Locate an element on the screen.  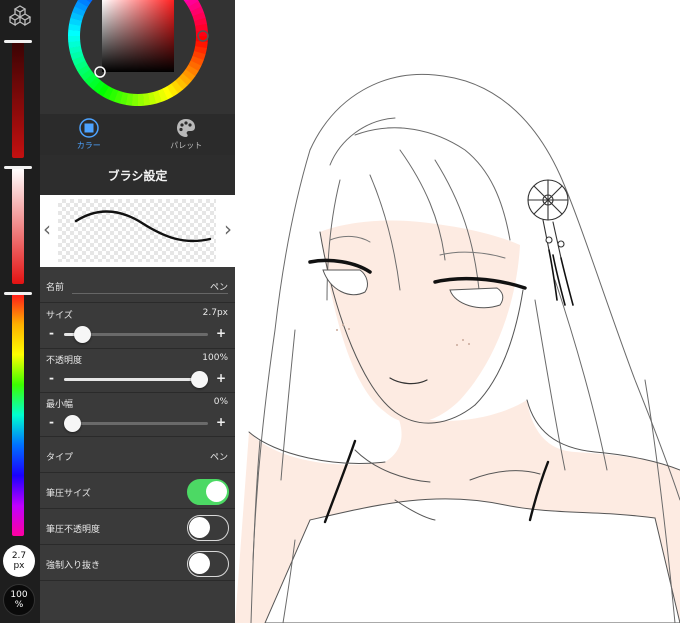
face-skin is located at coordinates (420, 321).